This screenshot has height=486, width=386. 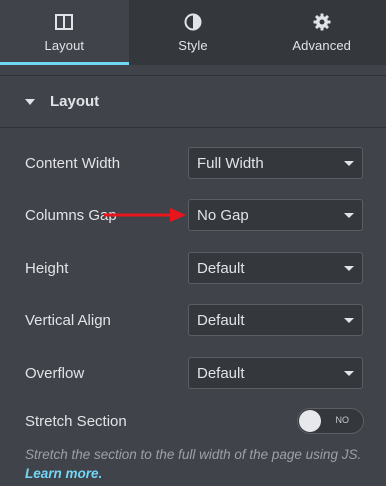 I want to click on tab-style-label: Style, so click(x=193, y=45).